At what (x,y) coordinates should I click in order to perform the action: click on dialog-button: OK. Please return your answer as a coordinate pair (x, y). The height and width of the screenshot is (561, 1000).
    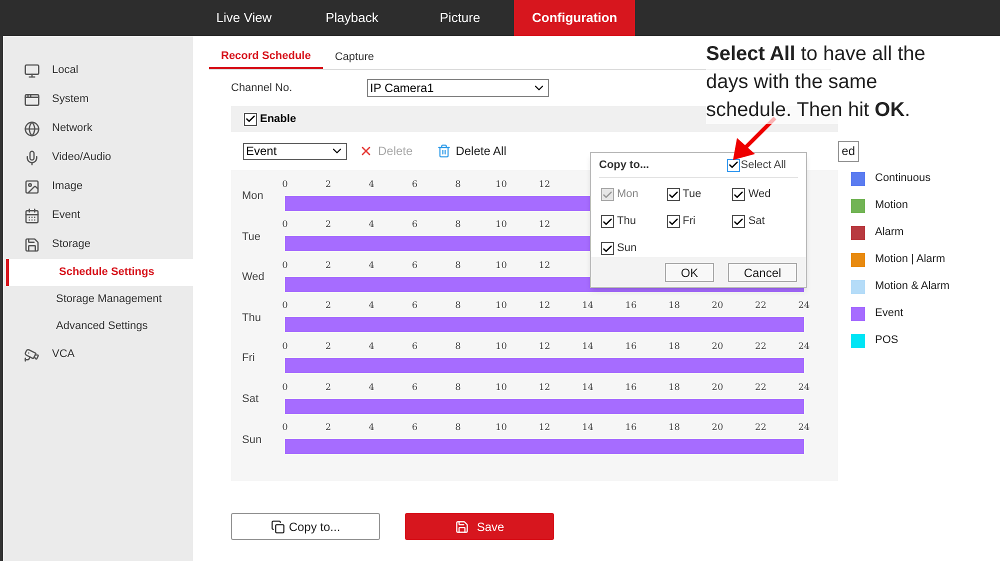
    Looking at the image, I should click on (689, 272).